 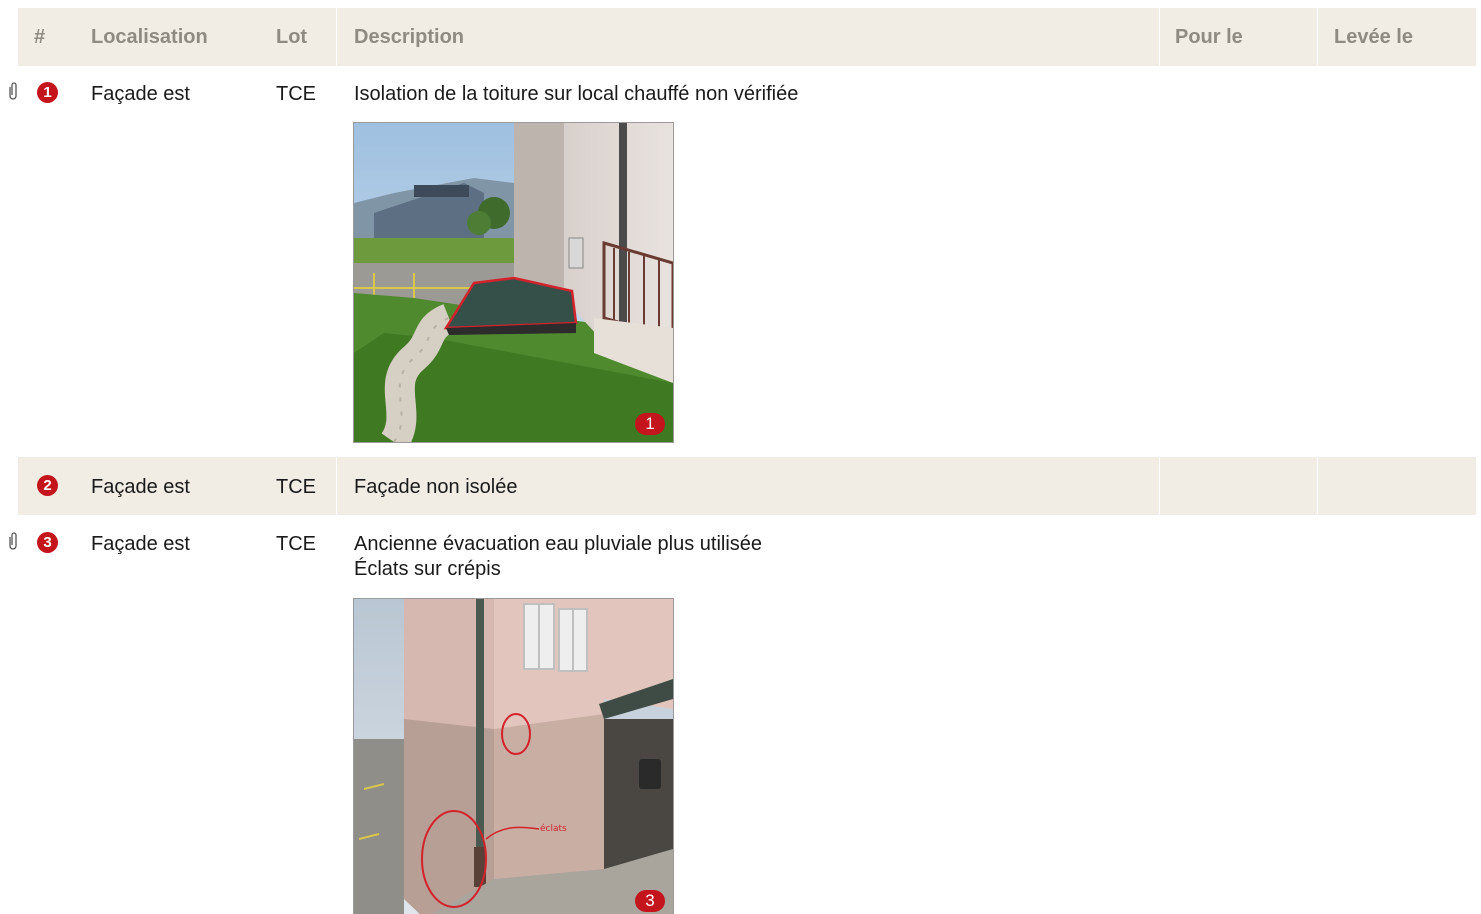 What do you see at coordinates (436, 487) in the screenshot?
I see `row-description: Façade non isolée` at bounding box center [436, 487].